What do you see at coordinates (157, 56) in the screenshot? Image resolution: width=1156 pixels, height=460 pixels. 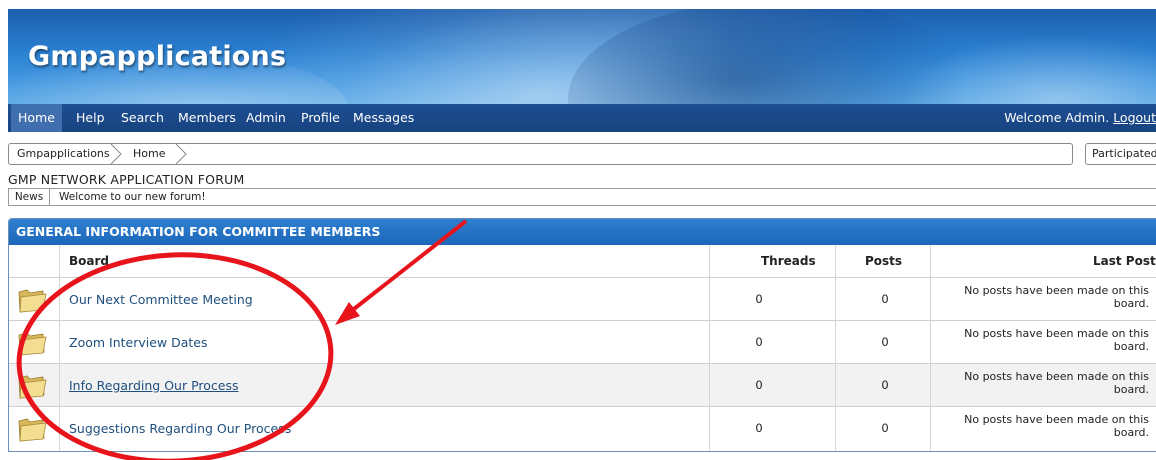 I see `site-title: Gmpapplications` at bounding box center [157, 56].